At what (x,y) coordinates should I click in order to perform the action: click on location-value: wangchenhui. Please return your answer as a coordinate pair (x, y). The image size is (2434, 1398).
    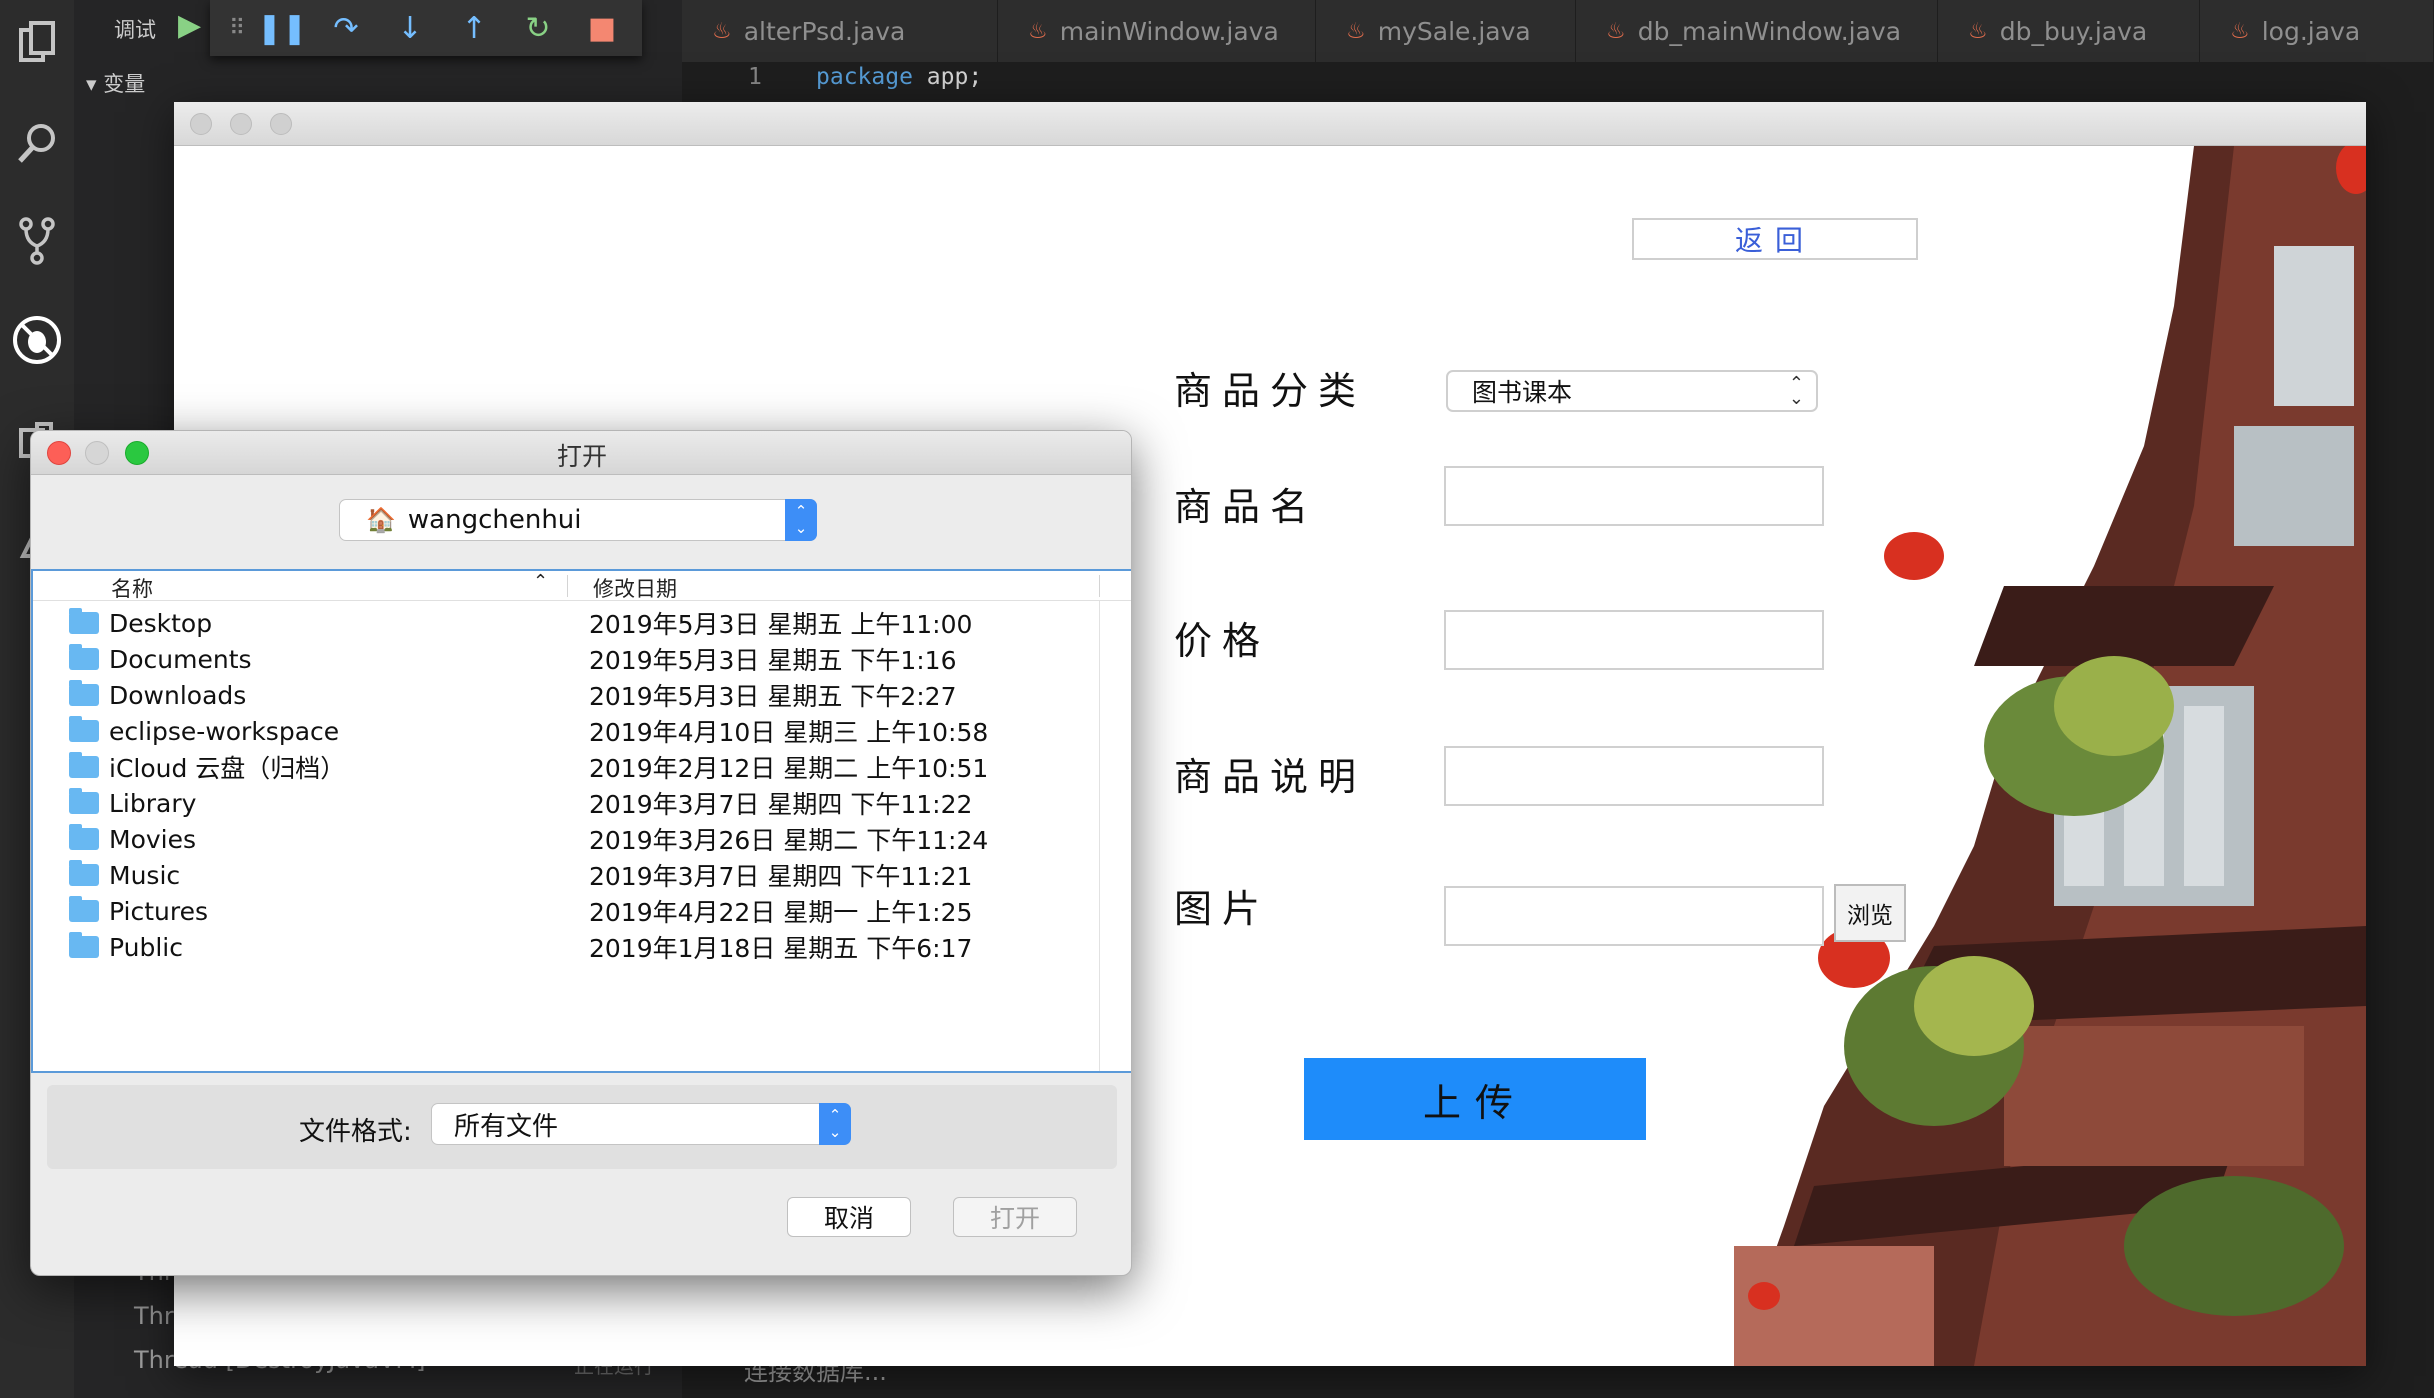
    Looking at the image, I should click on (494, 520).